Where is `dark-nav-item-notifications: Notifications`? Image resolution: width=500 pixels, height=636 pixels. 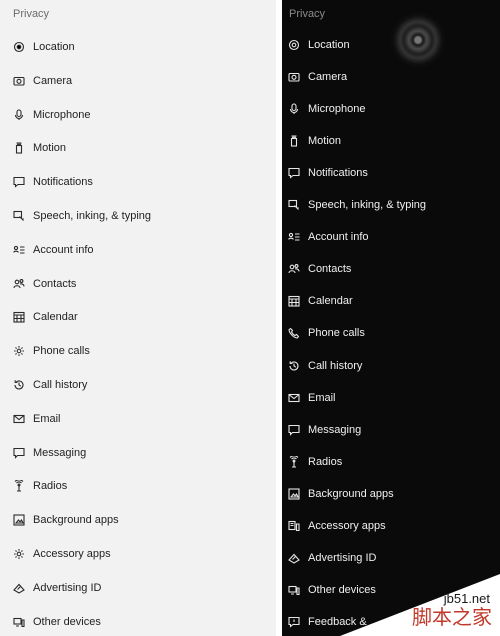 dark-nav-item-notifications: Notifications is located at coordinates (328, 173).